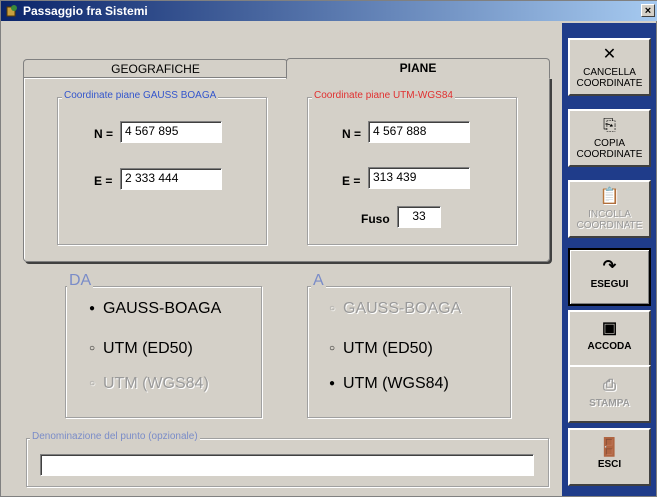  Describe the element at coordinates (609, 154) in the screenshot. I see `copia-line2: COORDINATE` at that location.